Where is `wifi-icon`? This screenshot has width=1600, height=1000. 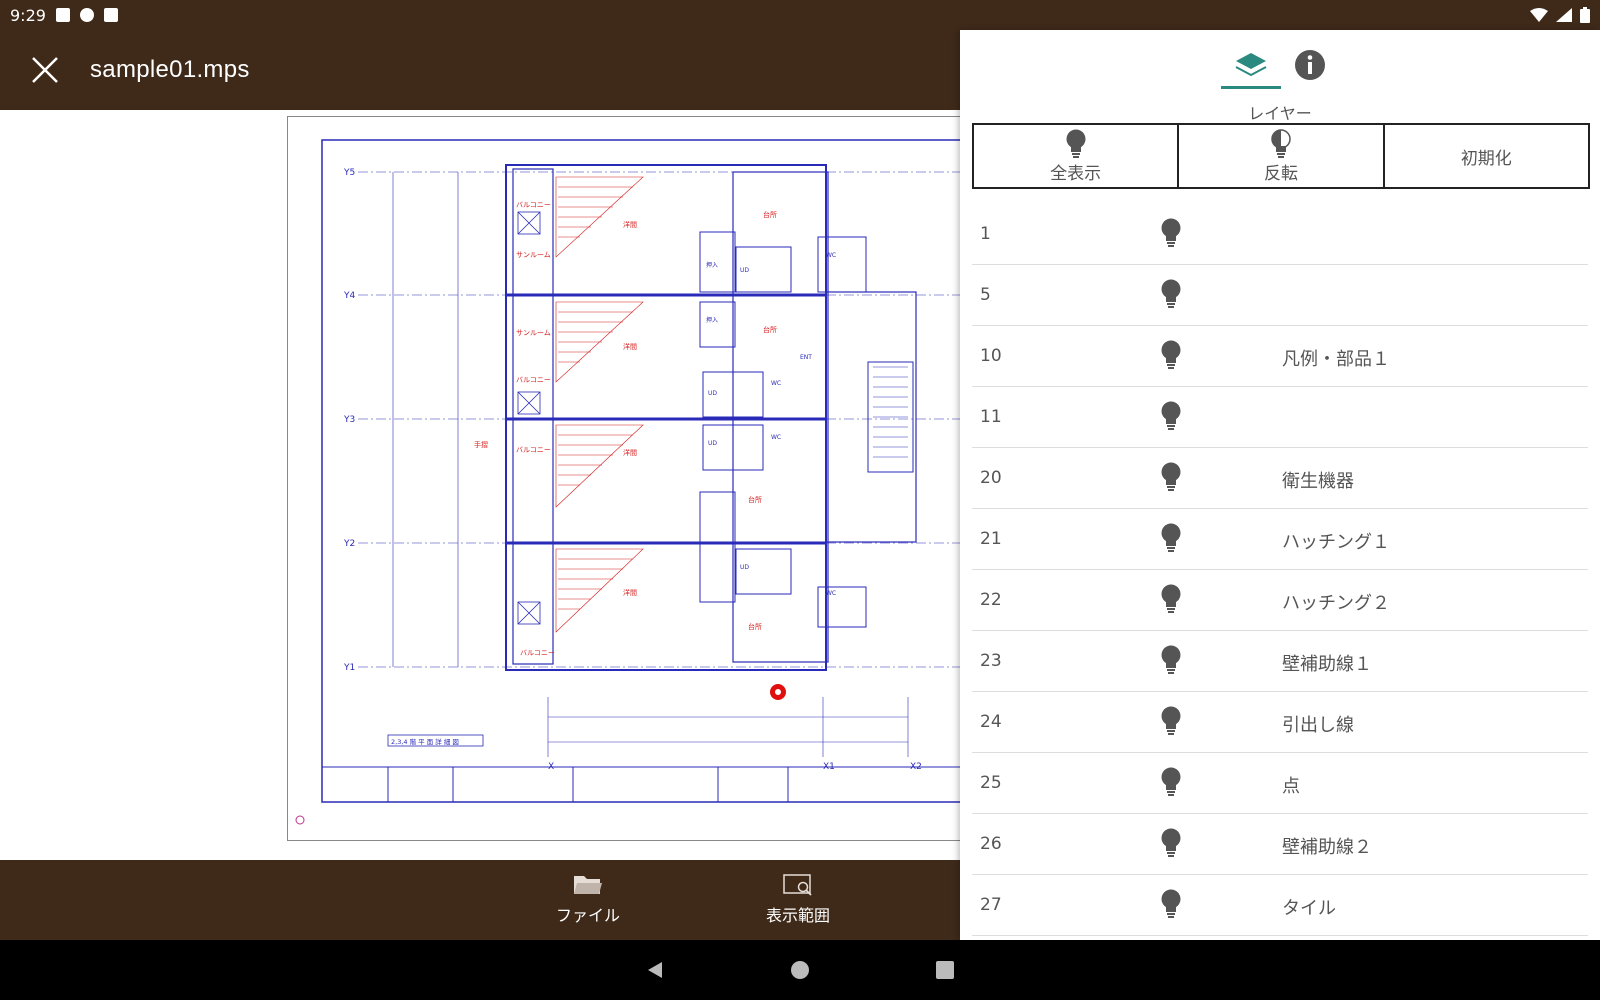 wifi-icon is located at coordinates (1539, 15).